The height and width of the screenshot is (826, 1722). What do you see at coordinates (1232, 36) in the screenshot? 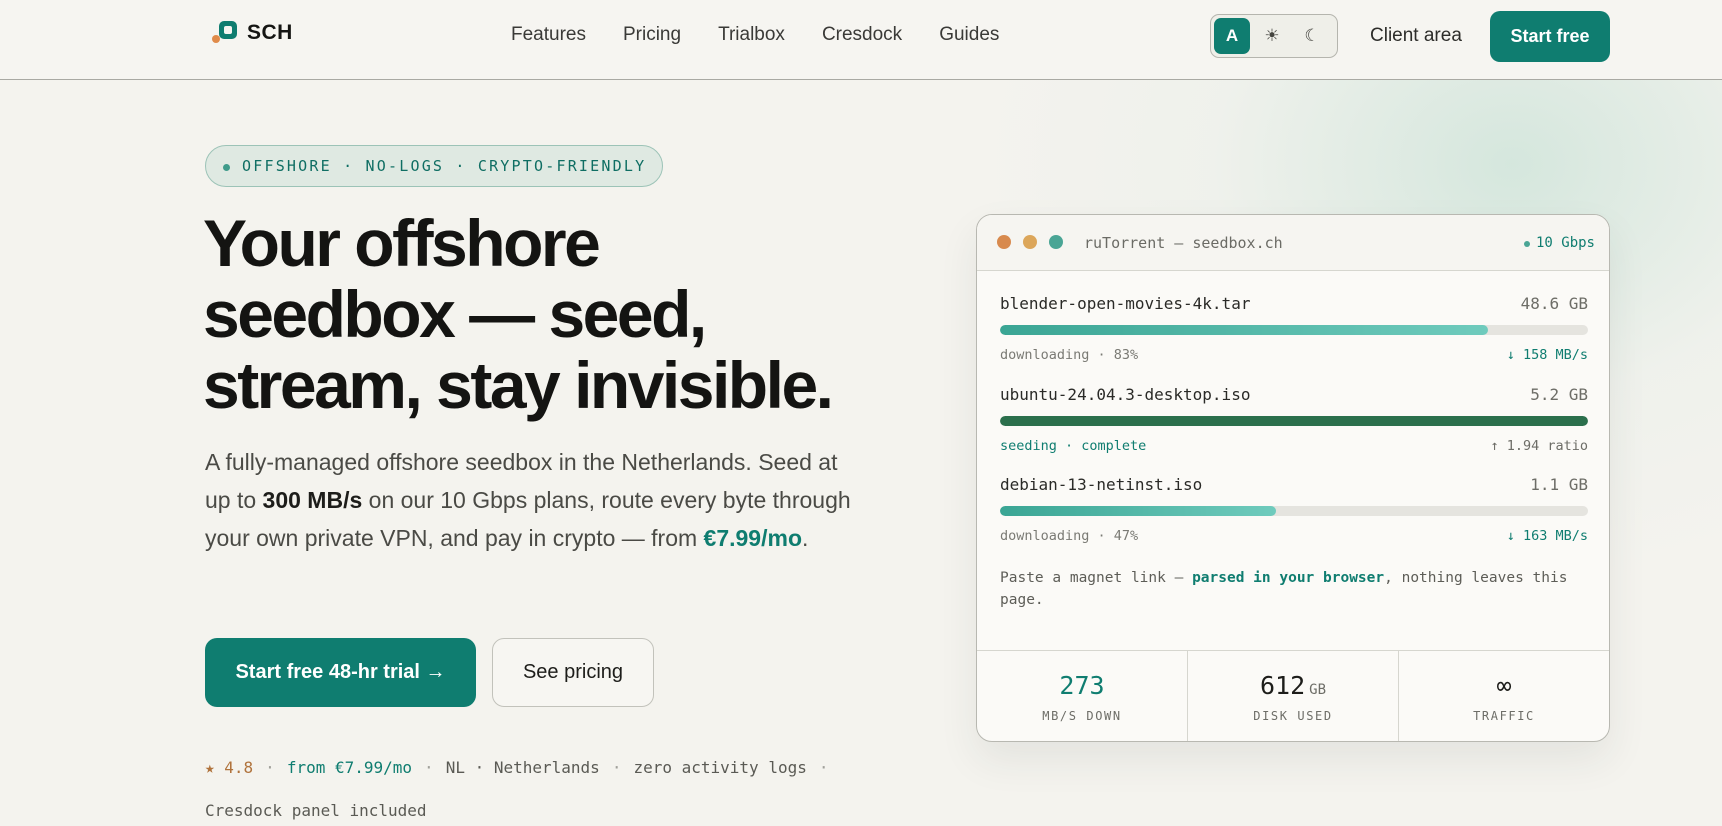
I see `theme-auto-button: A` at bounding box center [1232, 36].